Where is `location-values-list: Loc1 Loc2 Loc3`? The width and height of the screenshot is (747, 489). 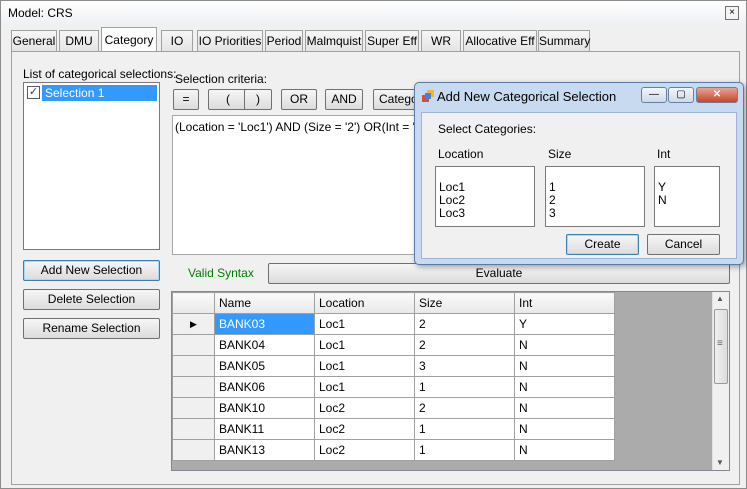 location-values-list: Loc1 Loc2 Loc3 is located at coordinates (485, 196).